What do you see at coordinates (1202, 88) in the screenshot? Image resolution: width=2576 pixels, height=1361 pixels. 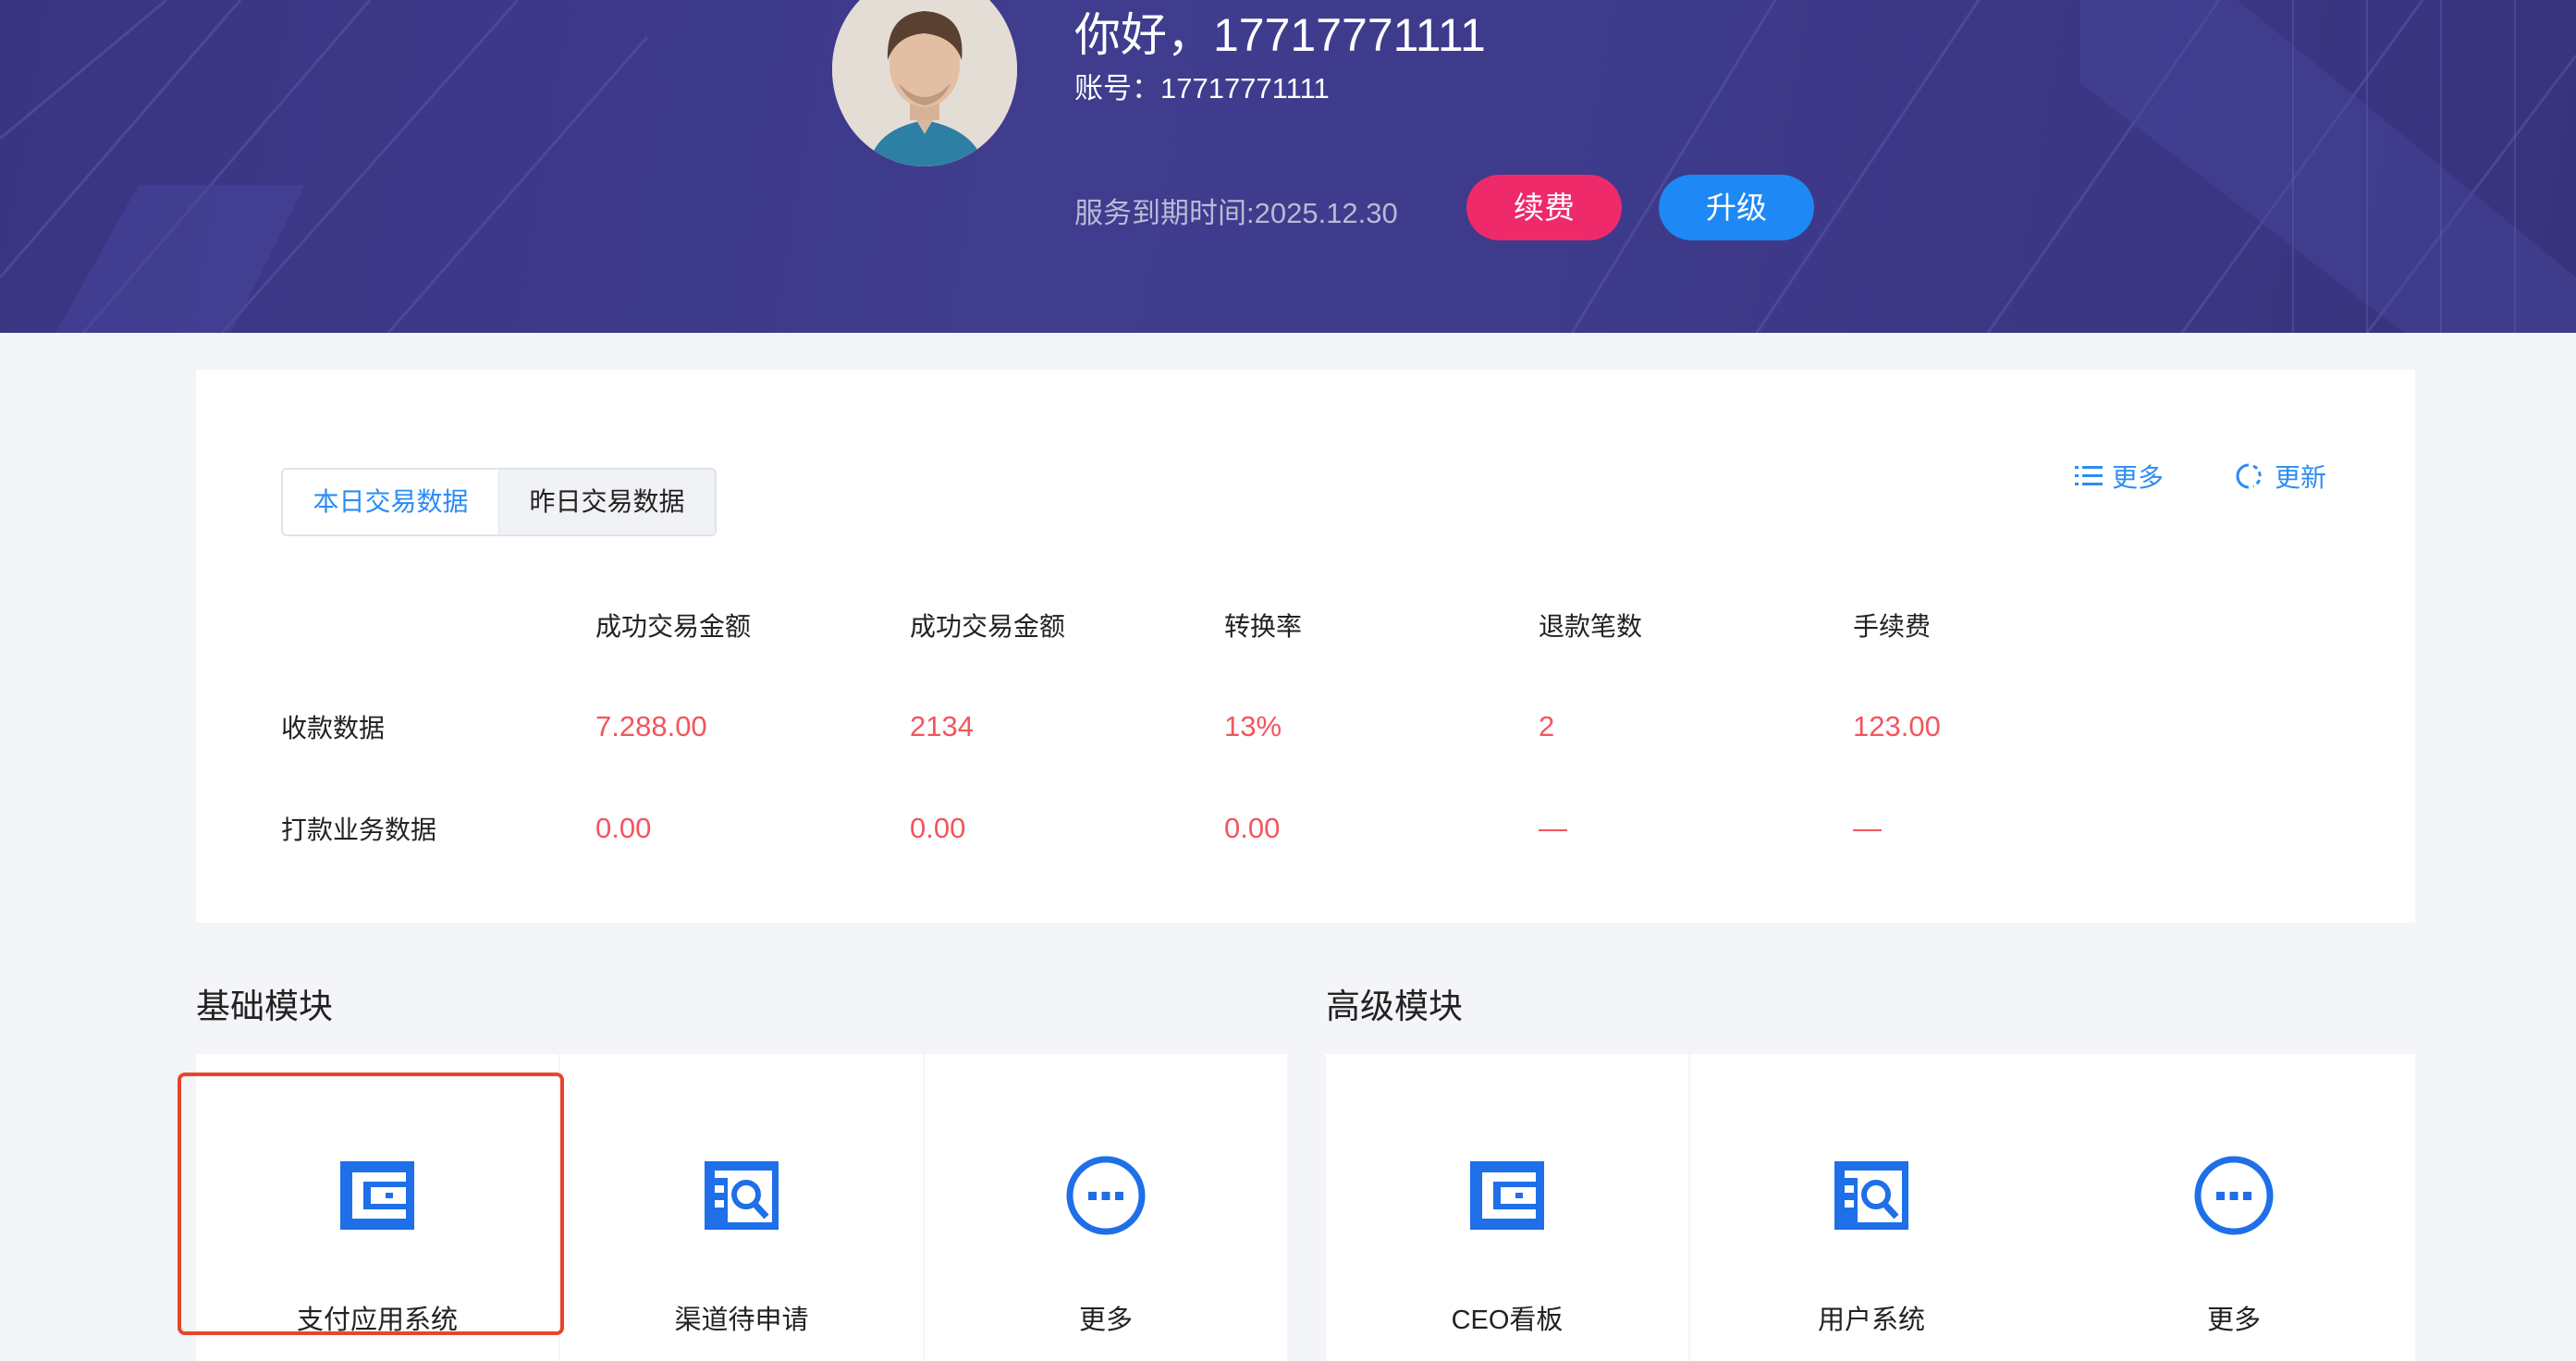 I see `account-text: 账号：17717771111` at bounding box center [1202, 88].